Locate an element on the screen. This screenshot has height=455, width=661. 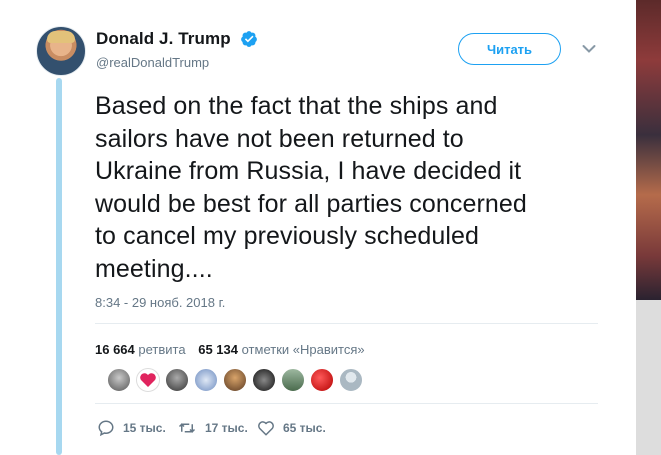
avatar-hair is located at coordinates (61, 37).